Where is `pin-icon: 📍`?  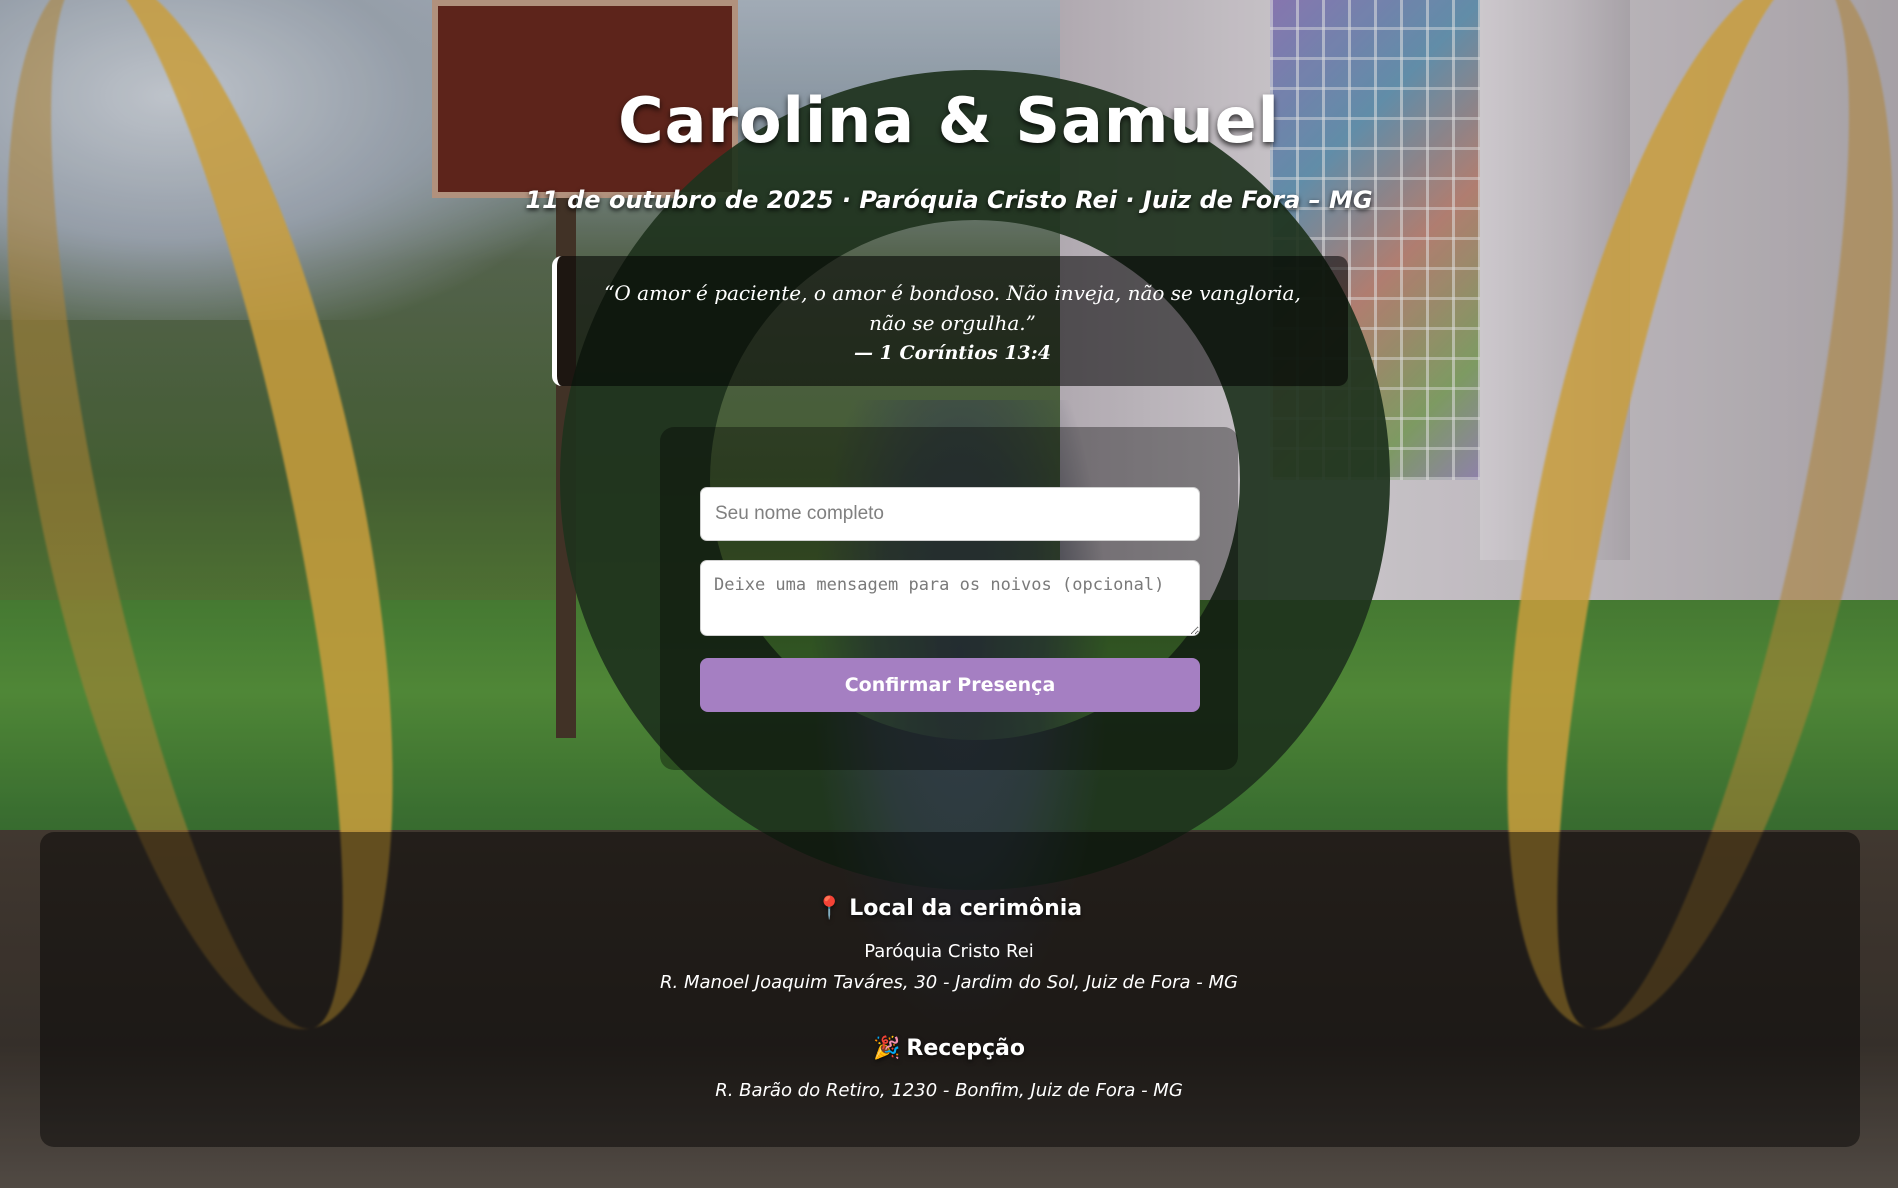
pin-icon: 📍 is located at coordinates (829, 908).